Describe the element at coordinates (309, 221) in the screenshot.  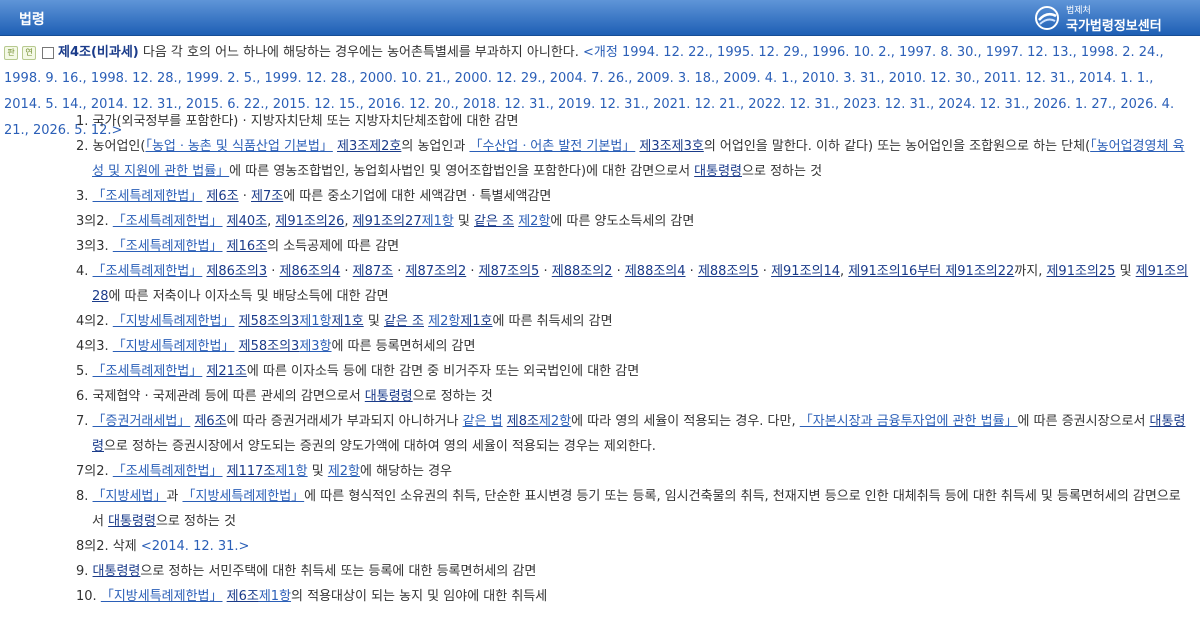
I see `article-link: 제91조의26` at that location.